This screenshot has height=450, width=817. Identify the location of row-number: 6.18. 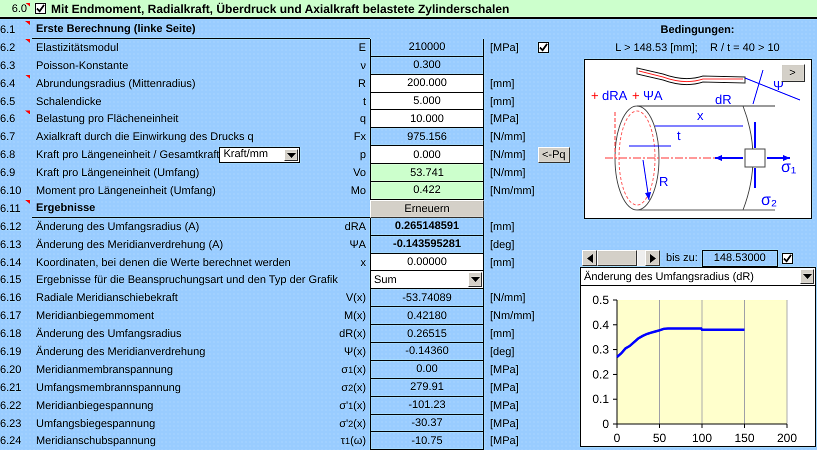
(11, 334).